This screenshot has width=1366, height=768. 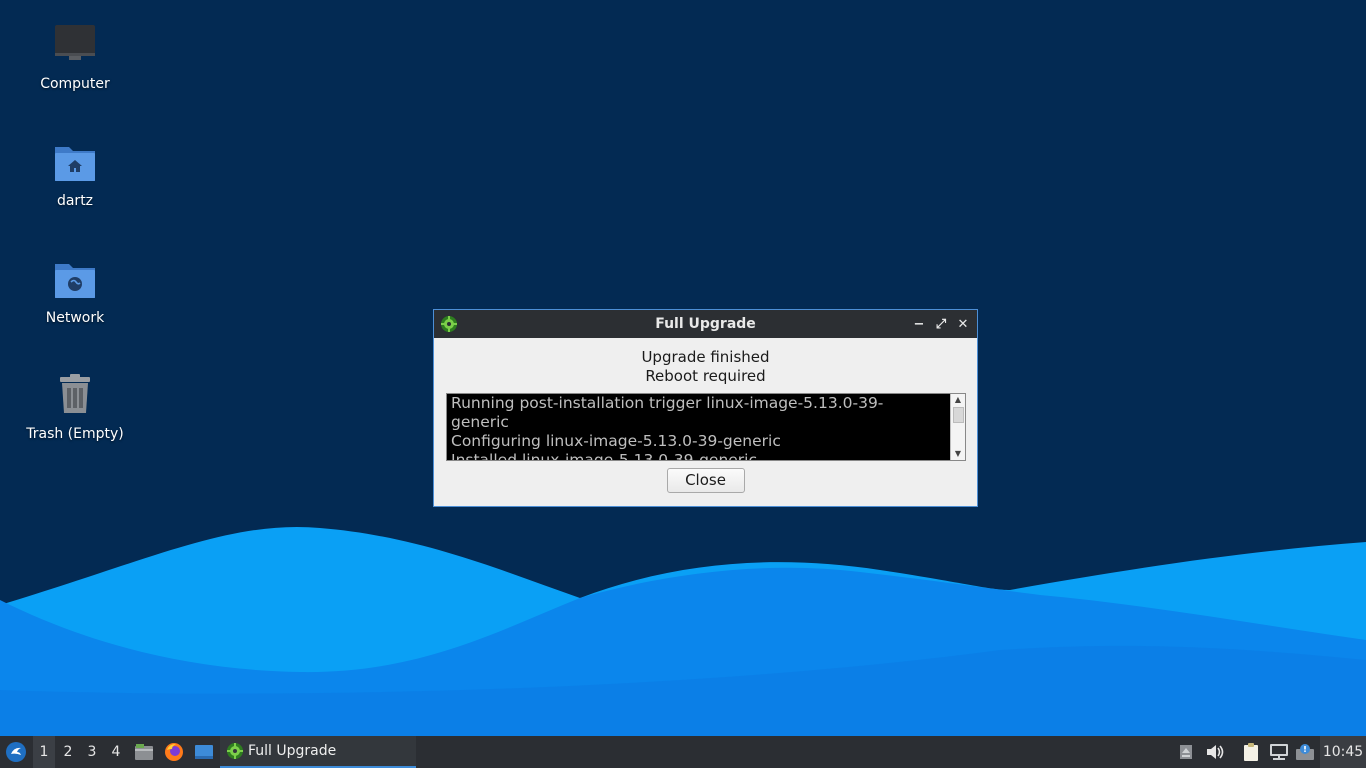 I want to click on eject-icon, so click(x=1186, y=752).